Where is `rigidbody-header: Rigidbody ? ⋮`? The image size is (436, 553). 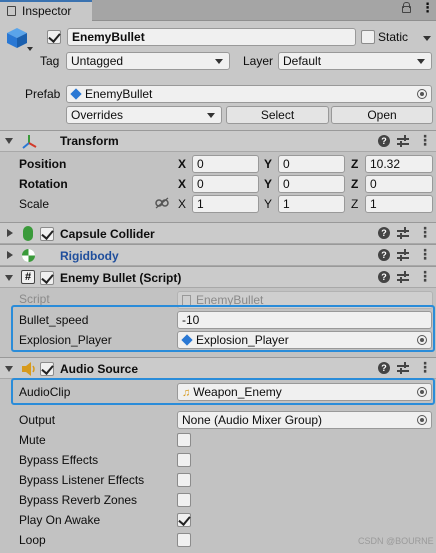 rigidbody-header: Rigidbody ? ⋮ is located at coordinates (218, 255).